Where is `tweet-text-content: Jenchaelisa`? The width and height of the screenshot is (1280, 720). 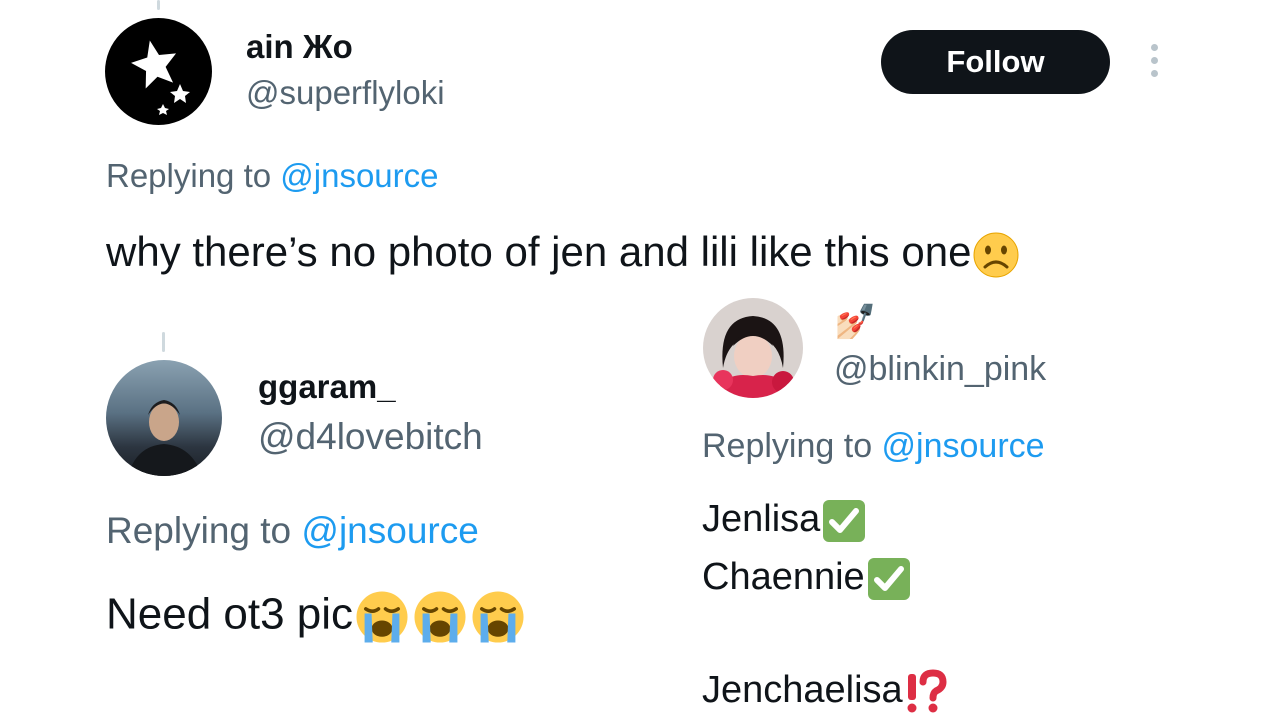
tweet-text-content: Jenchaelisa is located at coordinates (802, 690).